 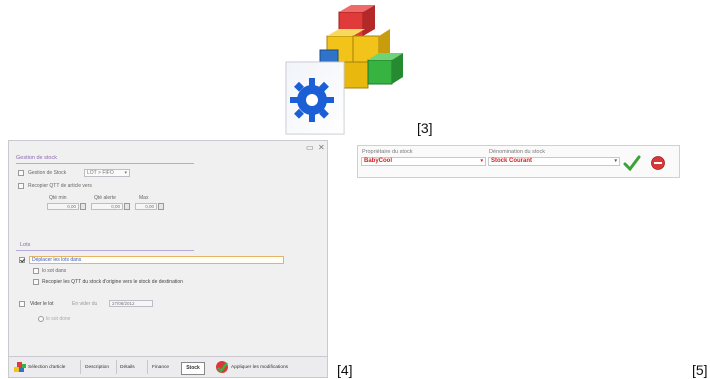 I want to click on vider-lot-checkbox, so click(x=22, y=304).